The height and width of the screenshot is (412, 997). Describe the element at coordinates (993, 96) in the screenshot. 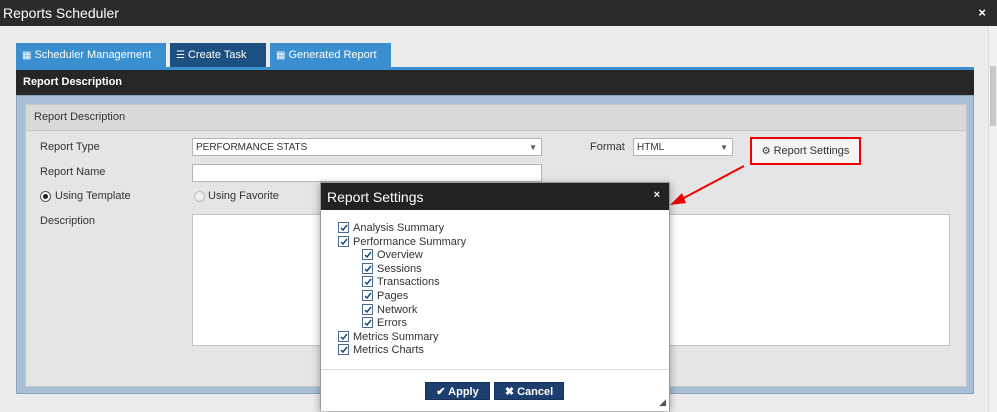

I see `scrollbar-thumb` at that location.